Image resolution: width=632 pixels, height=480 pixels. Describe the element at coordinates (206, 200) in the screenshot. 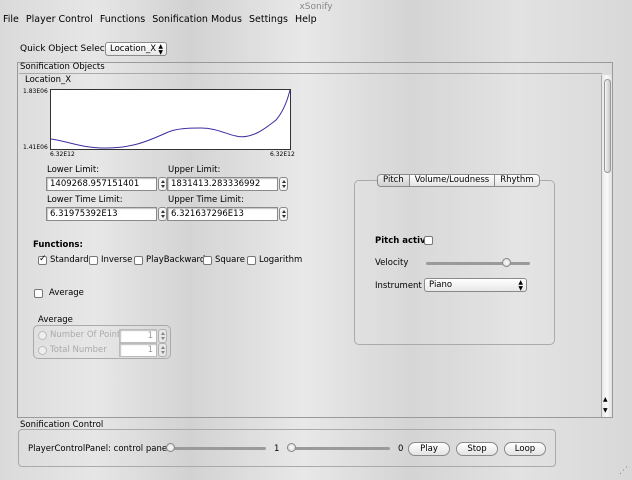

I see `upper-time-limit-label: Upper Time Limit:` at that location.